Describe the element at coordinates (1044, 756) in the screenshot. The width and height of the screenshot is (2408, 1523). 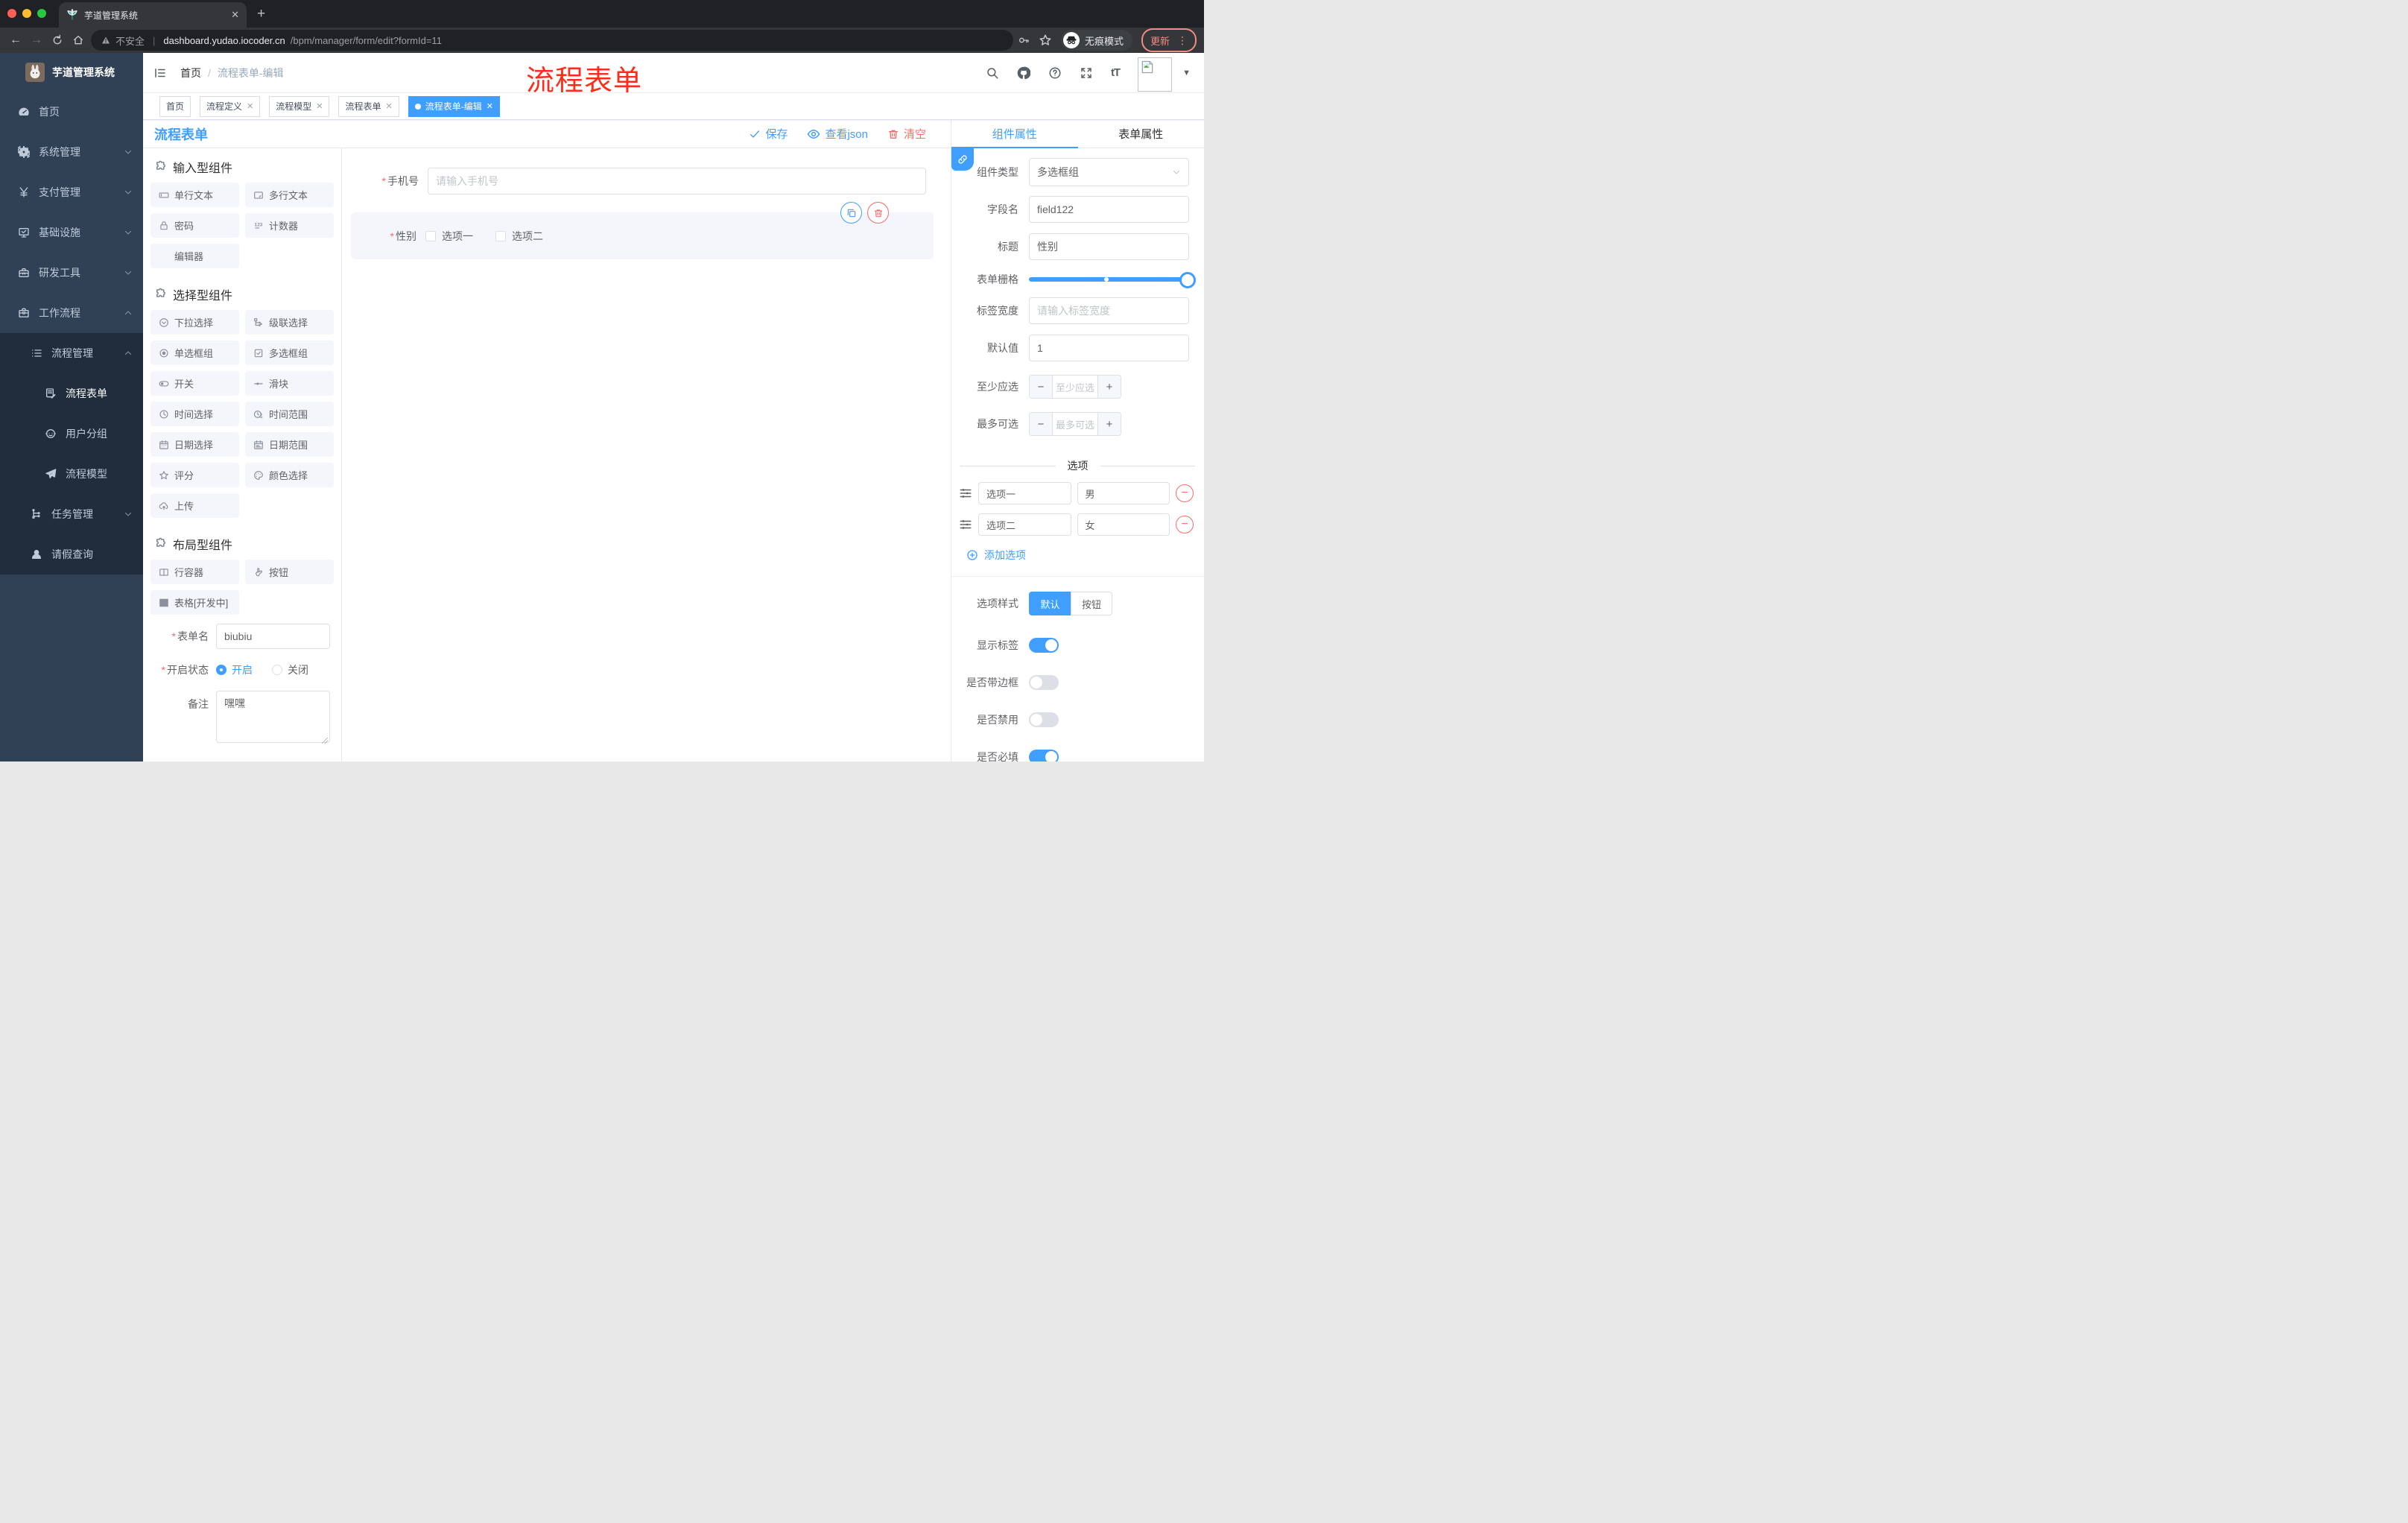
I see `required-toggle` at that location.